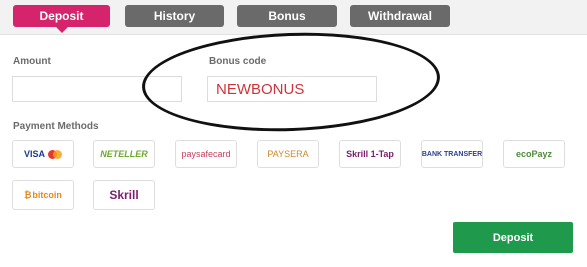 Image resolution: width=587 pixels, height=267 pixels. Describe the element at coordinates (61, 19) in the screenshot. I see `tab-deposit: Deposit` at that location.